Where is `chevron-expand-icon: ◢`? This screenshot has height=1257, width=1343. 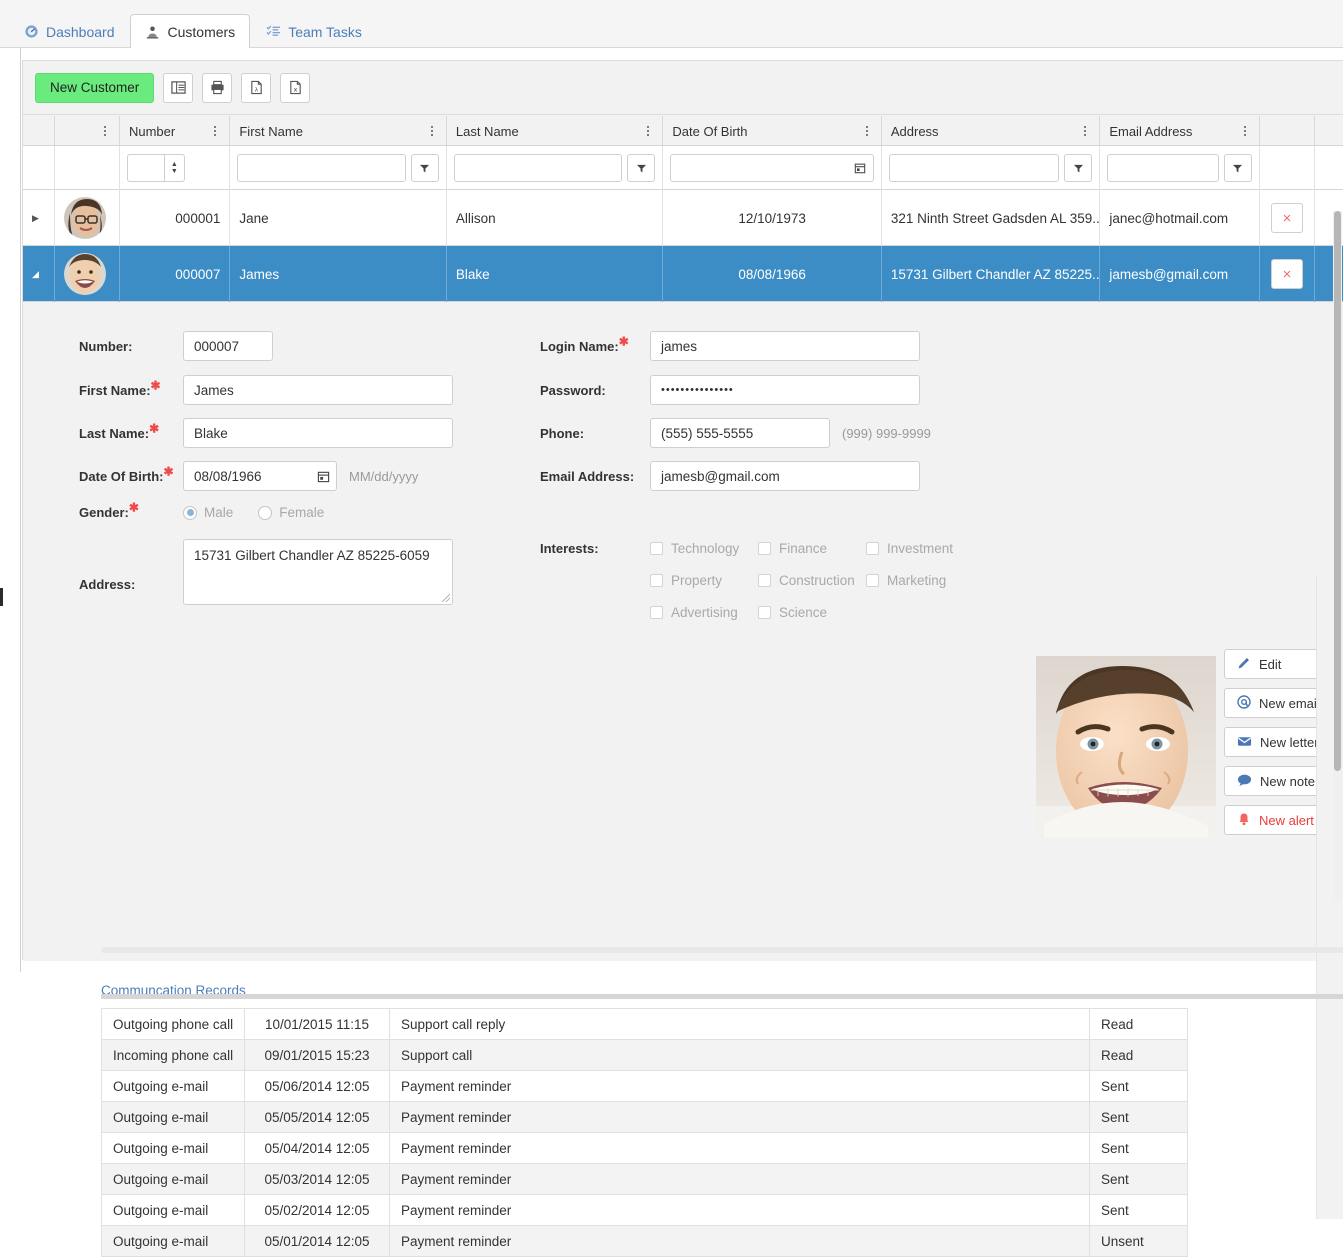 chevron-expand-icon: ◢ is located at coordinates (40, 274).